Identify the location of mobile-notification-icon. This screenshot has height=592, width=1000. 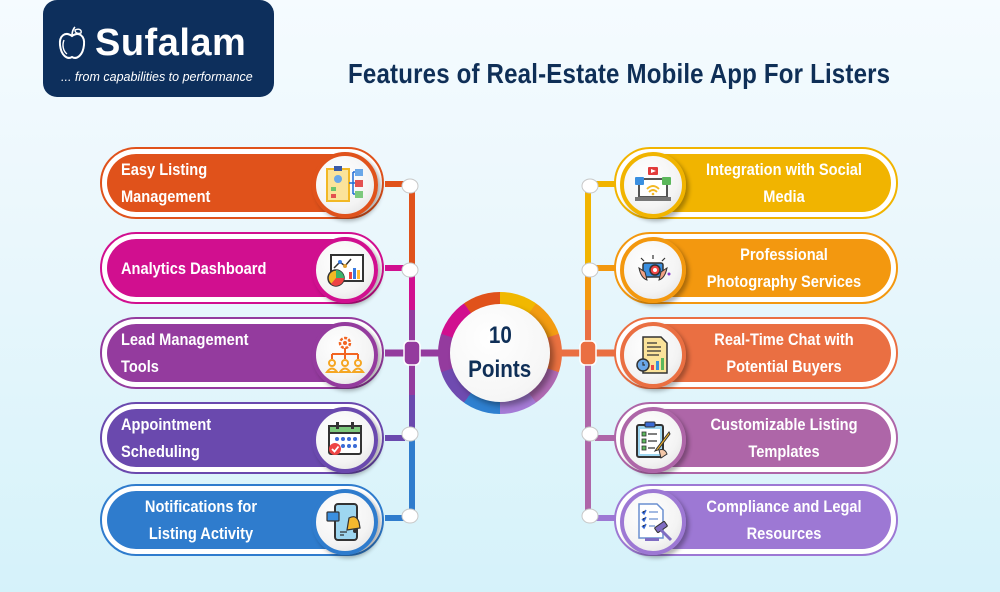
(343, 522).